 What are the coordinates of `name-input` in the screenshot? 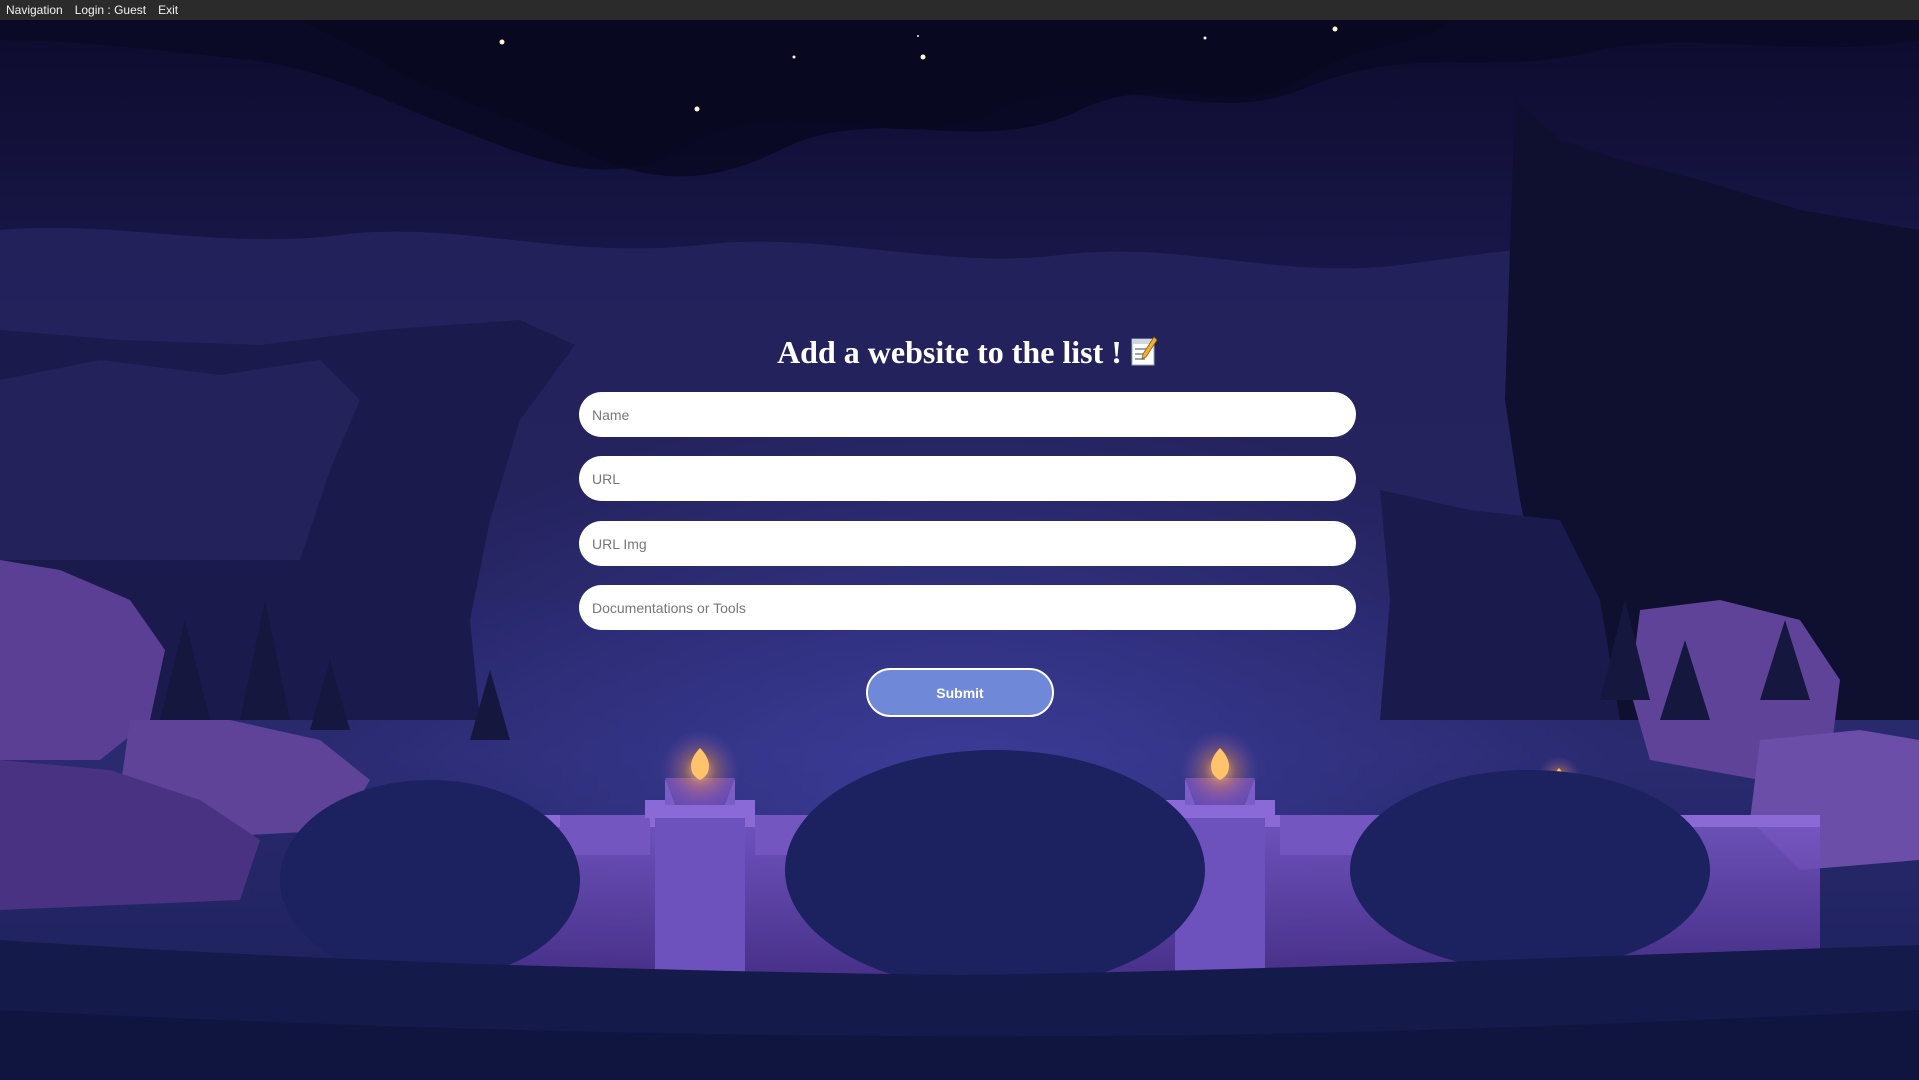 It's located at (967, 414).